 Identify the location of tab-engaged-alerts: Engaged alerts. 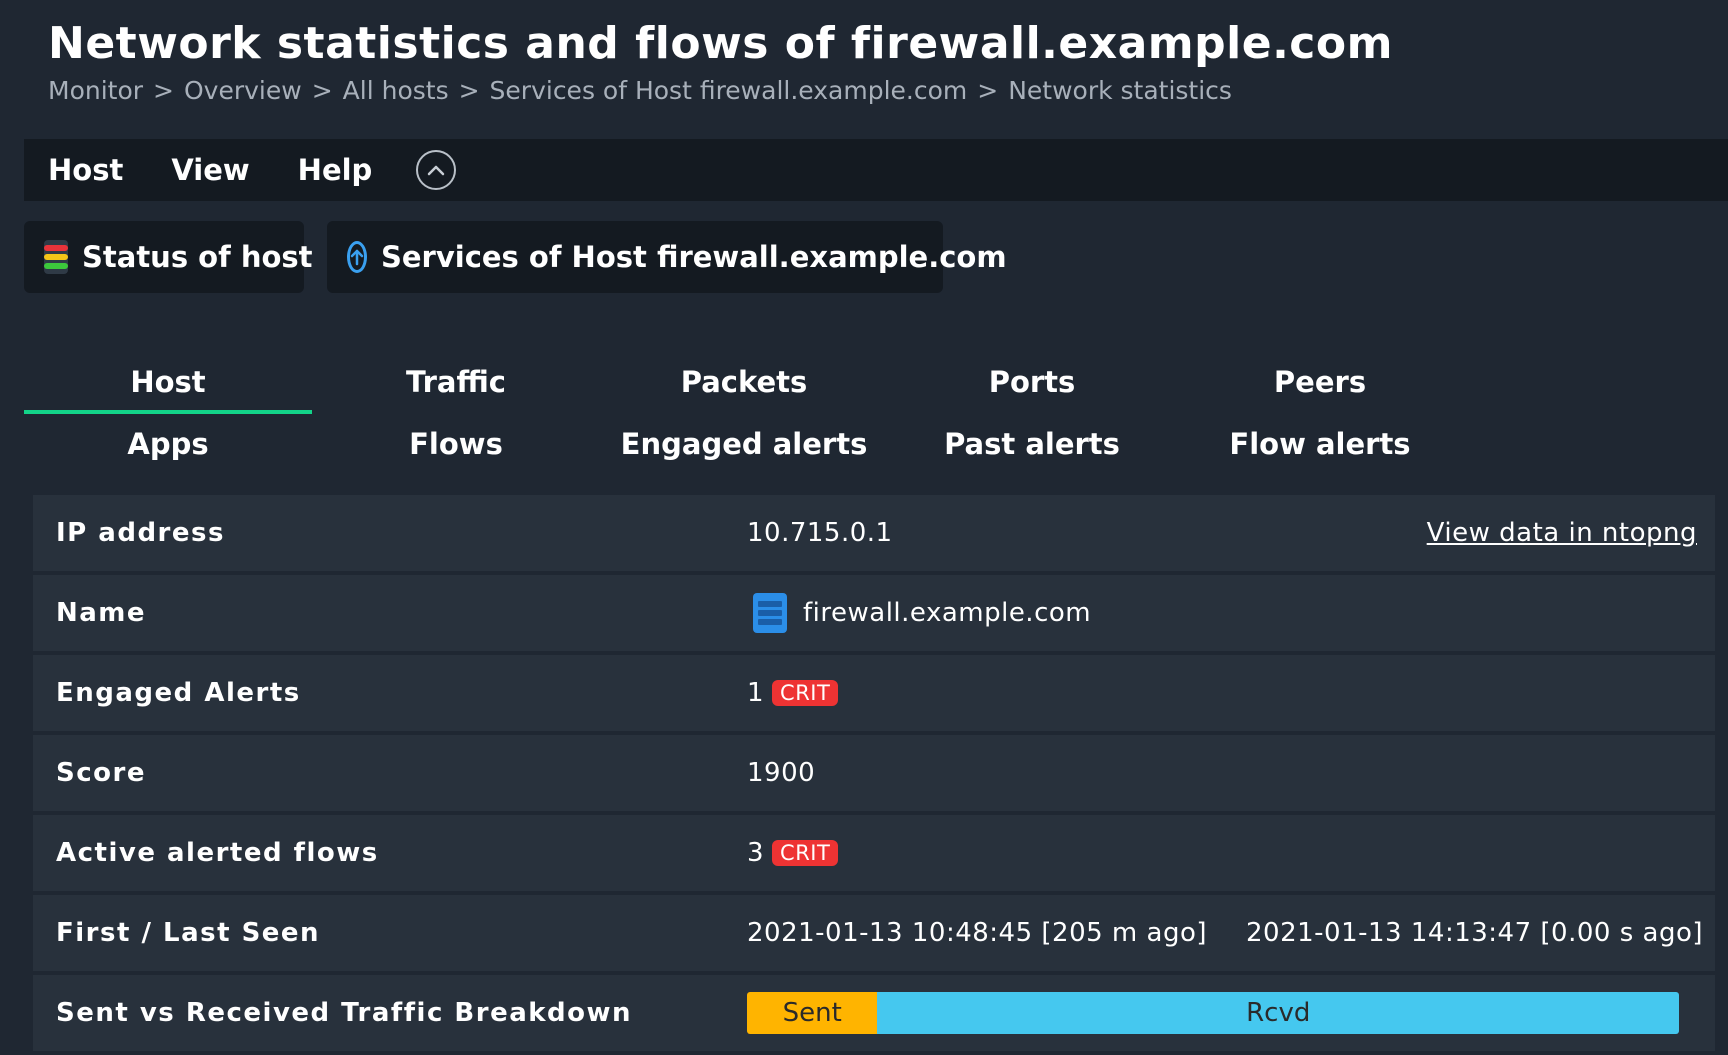
(744, 445).